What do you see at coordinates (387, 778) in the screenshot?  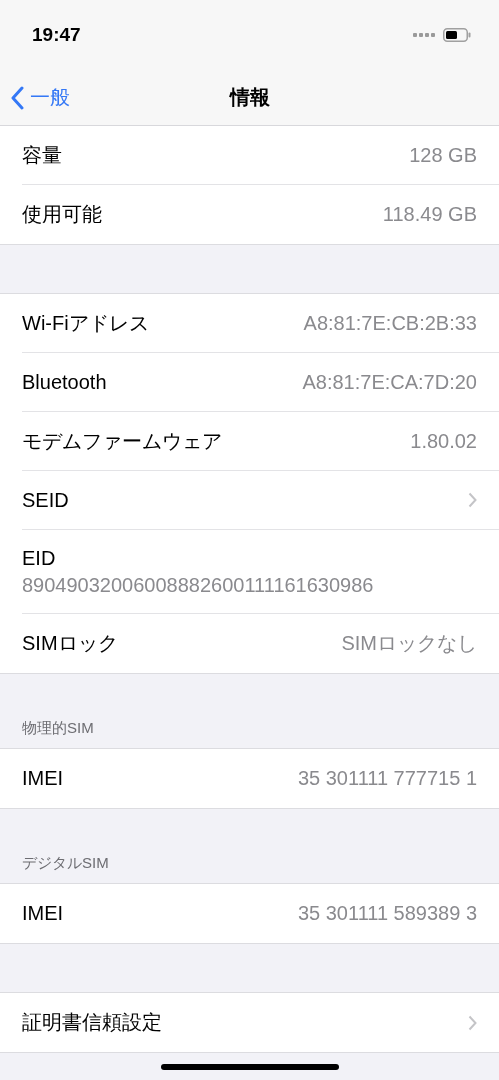 I see `row-value: 35 301111 777715 1` at bounding box center [387, 778].